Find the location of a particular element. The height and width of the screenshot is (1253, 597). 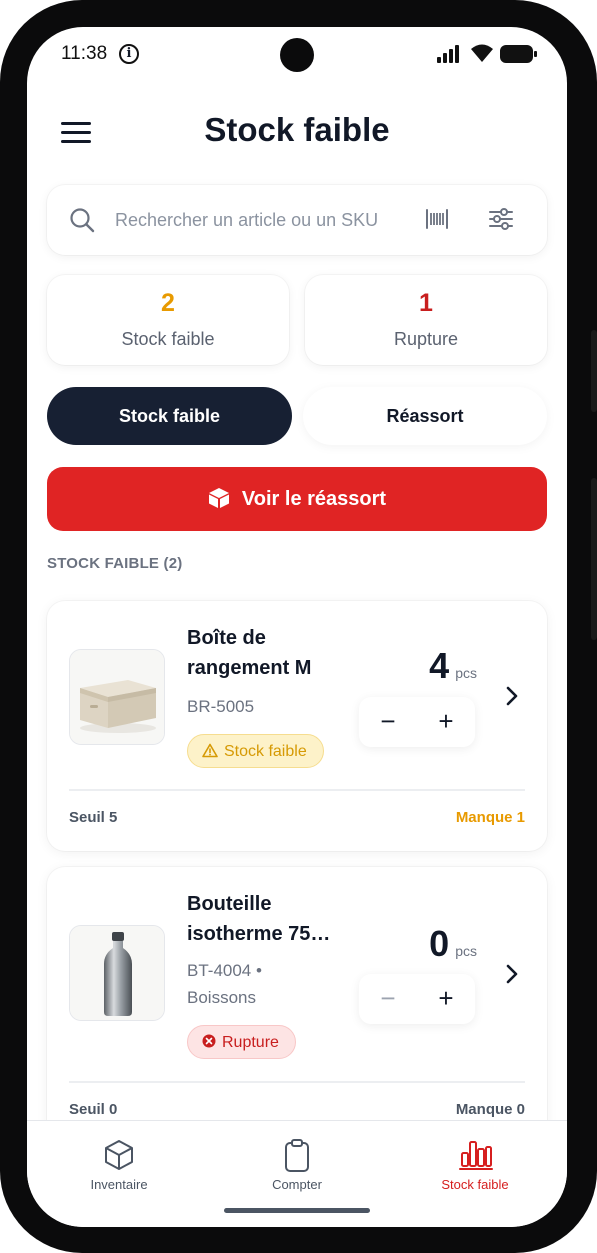

status-badge-label: Rupture is located at coordinates (250, 1042).